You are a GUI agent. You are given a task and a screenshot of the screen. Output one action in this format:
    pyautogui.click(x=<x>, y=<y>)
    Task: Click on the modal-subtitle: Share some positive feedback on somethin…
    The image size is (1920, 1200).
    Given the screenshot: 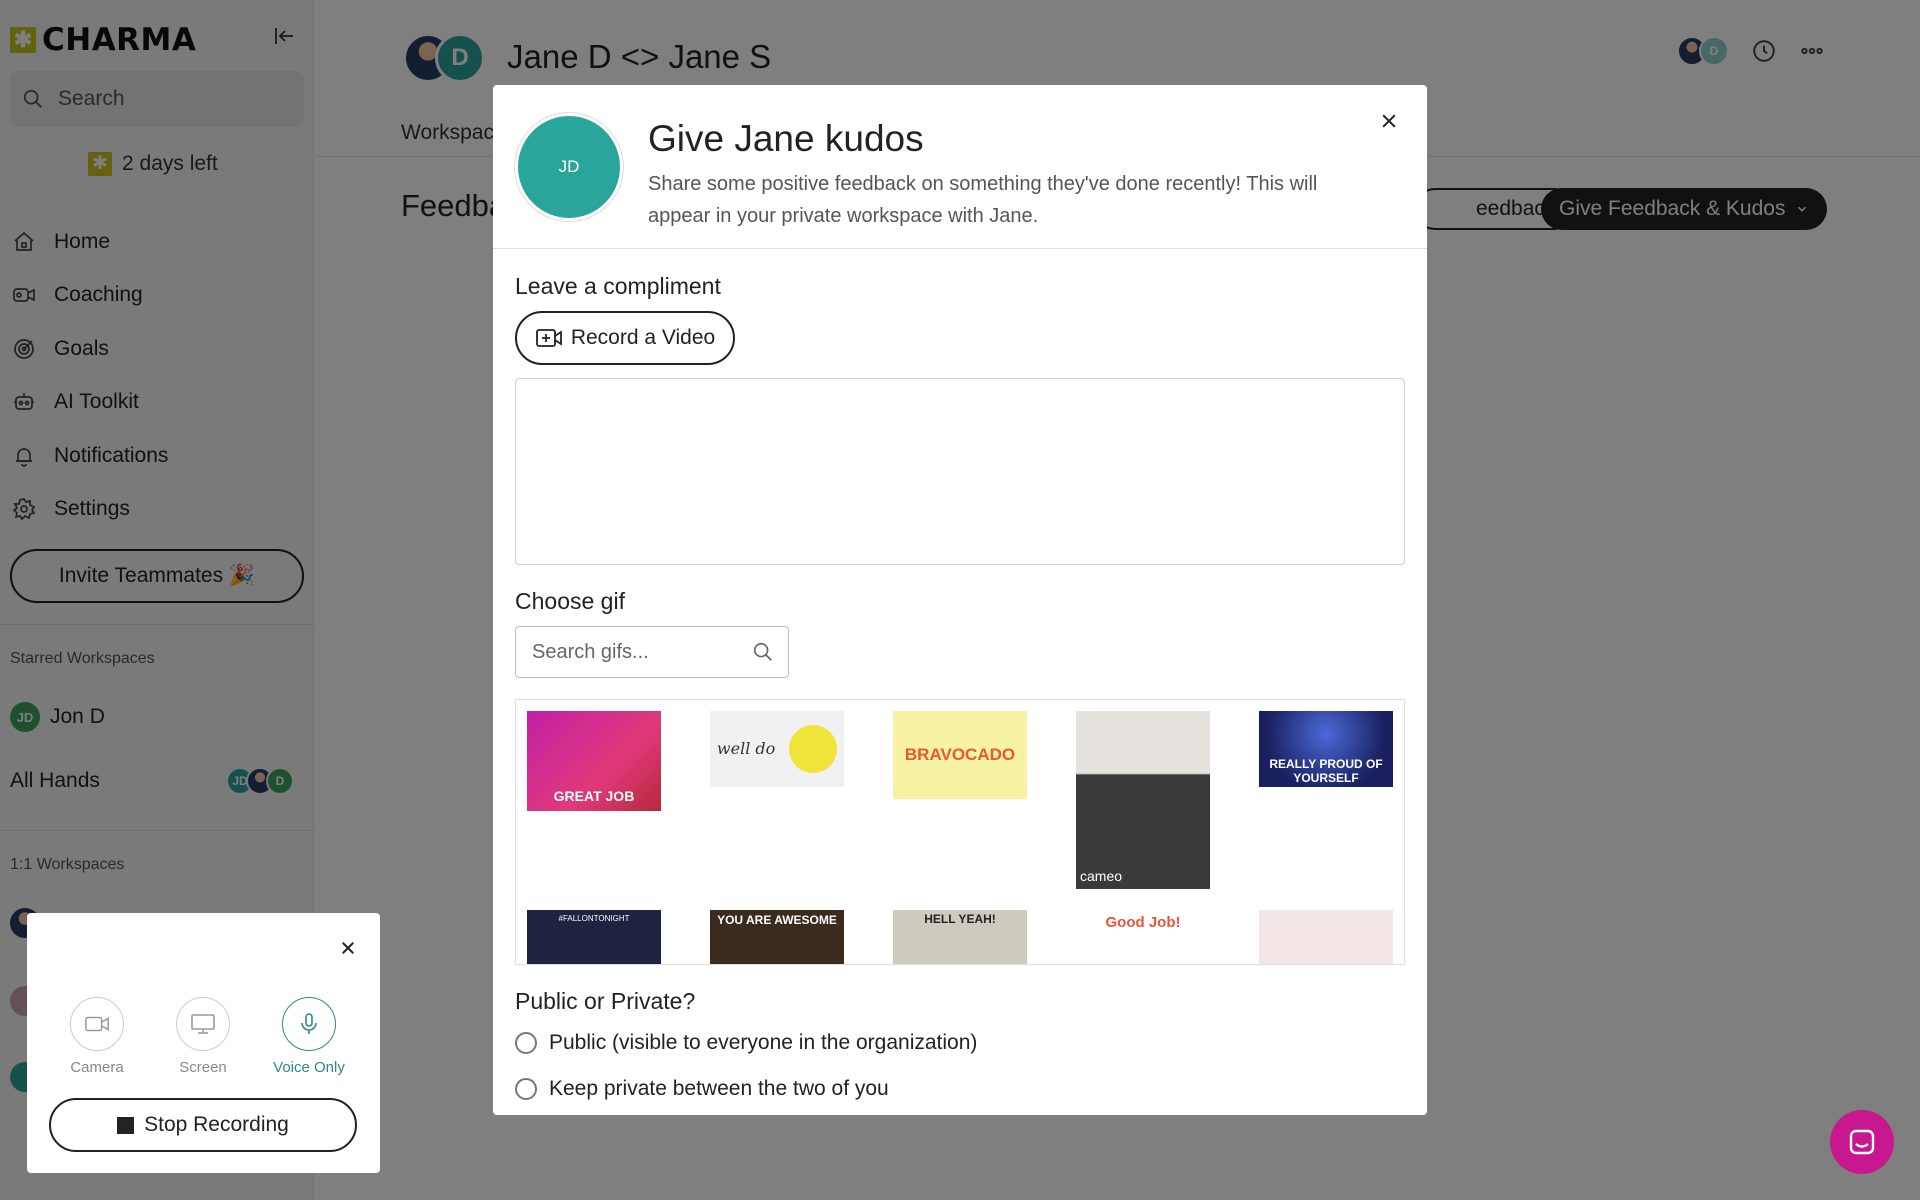 What is the action you would take?
    pyautogui.click(x=983, y=200)
    